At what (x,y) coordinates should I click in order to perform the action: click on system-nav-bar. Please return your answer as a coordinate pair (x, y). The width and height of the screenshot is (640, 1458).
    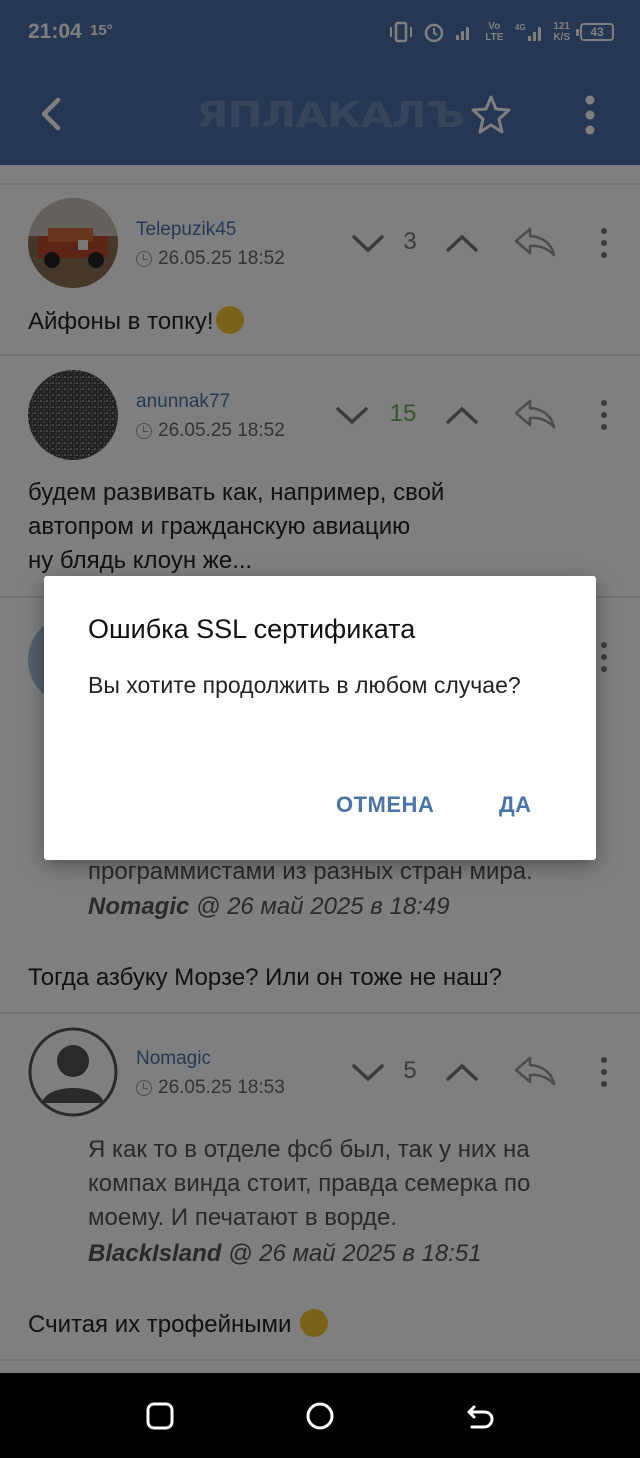
    Looking at the image, I should click on (320, 1415).